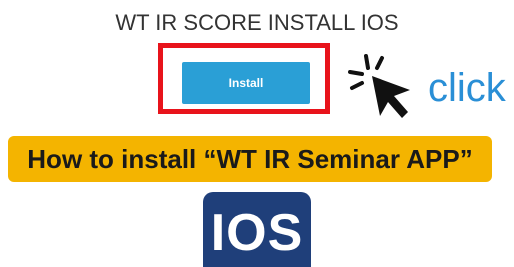 The image size is (514, 267). I want to click on banner-text: How to install “WT IR Seminar APP”, so click(250, 158).